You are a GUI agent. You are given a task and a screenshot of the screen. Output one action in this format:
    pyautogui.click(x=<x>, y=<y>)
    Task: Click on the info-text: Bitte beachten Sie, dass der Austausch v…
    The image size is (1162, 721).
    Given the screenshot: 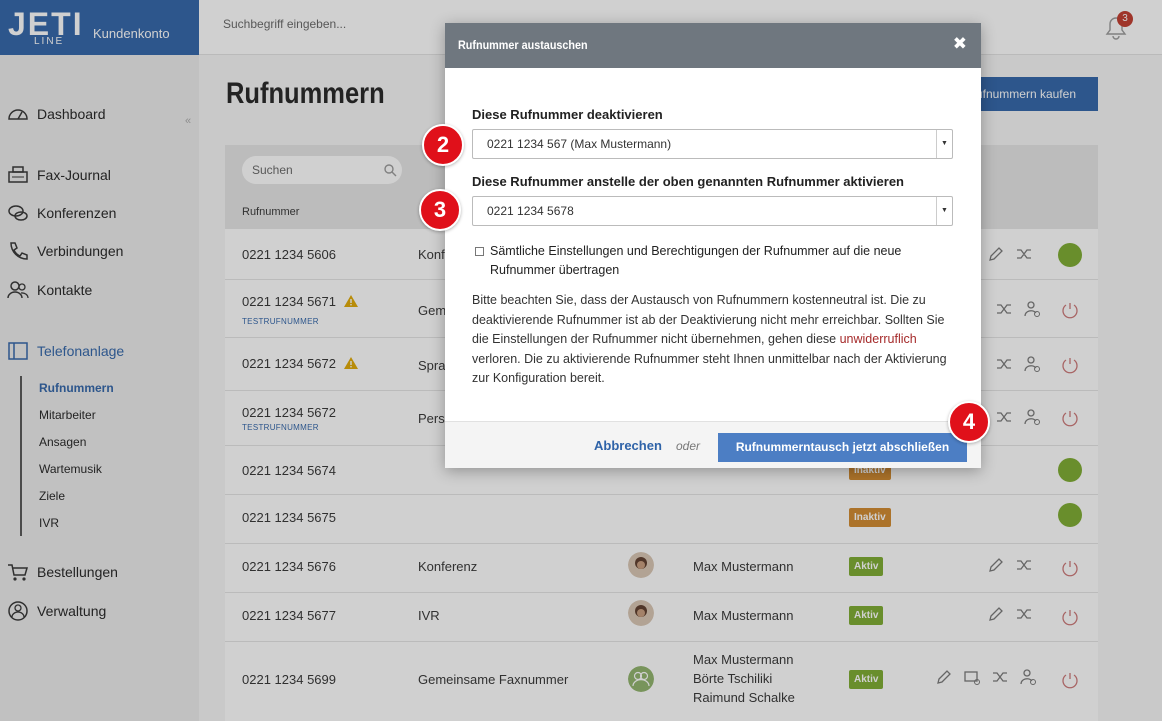 What is the action you would take?
    pyautogui.click(x=717, y=340)
    